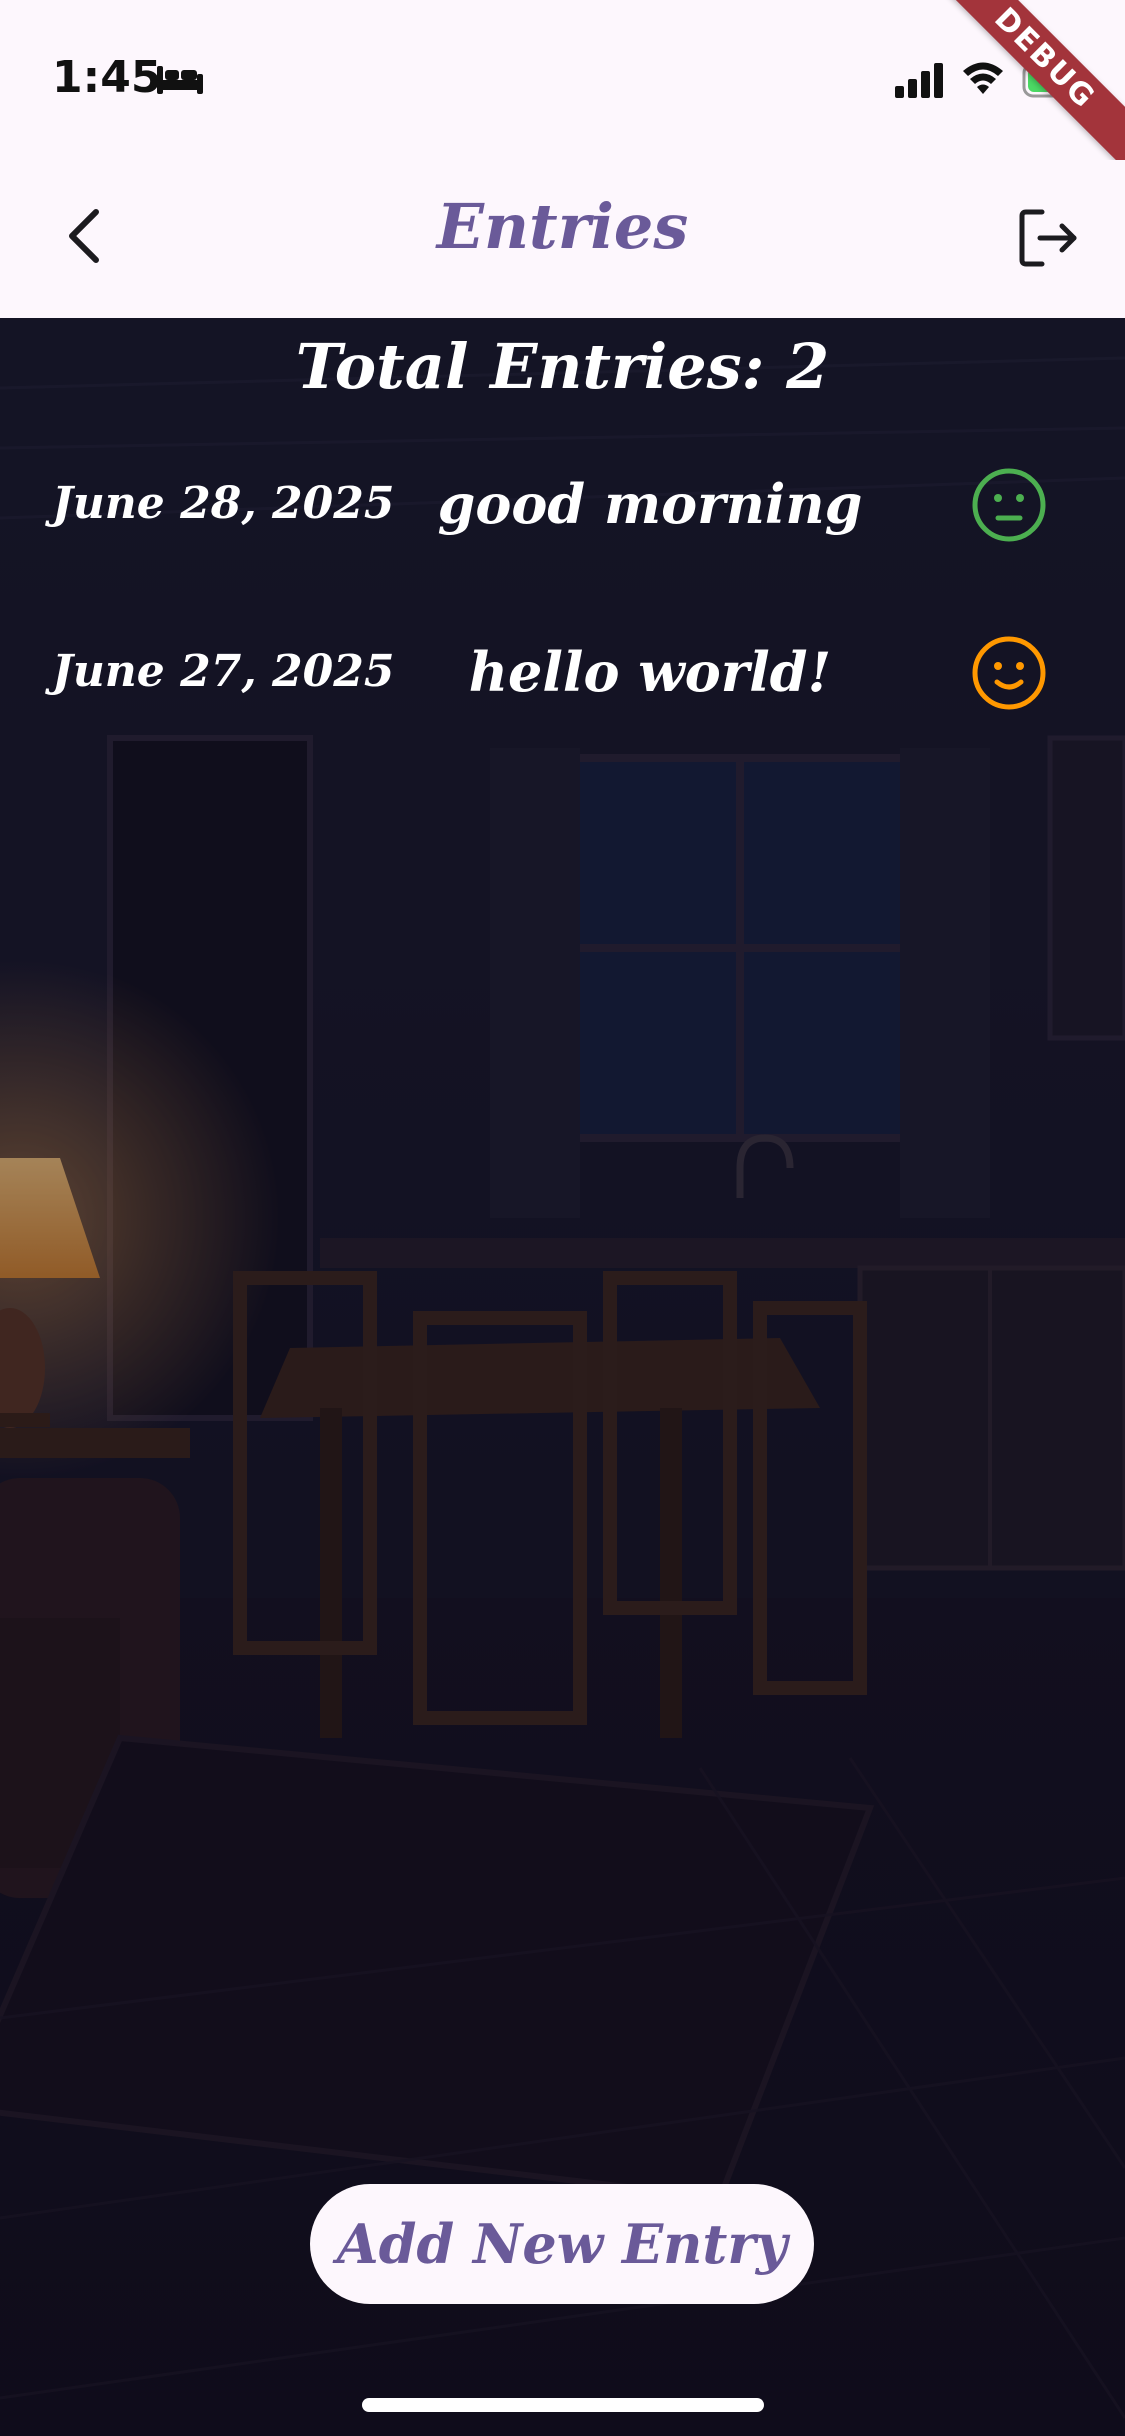  What do you see at coordinates (562, 366) in the screenshot?
I see `total-entries-label: Total Entries: 2` at bounding box center [562, 366].